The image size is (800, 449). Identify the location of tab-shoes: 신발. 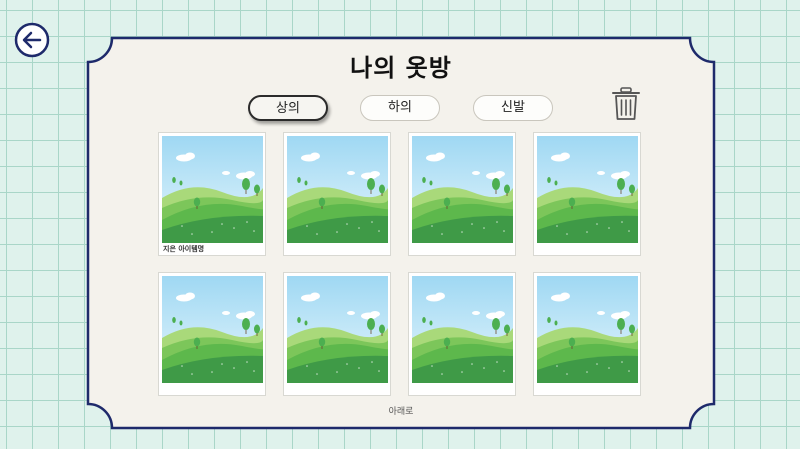
(513, 108).